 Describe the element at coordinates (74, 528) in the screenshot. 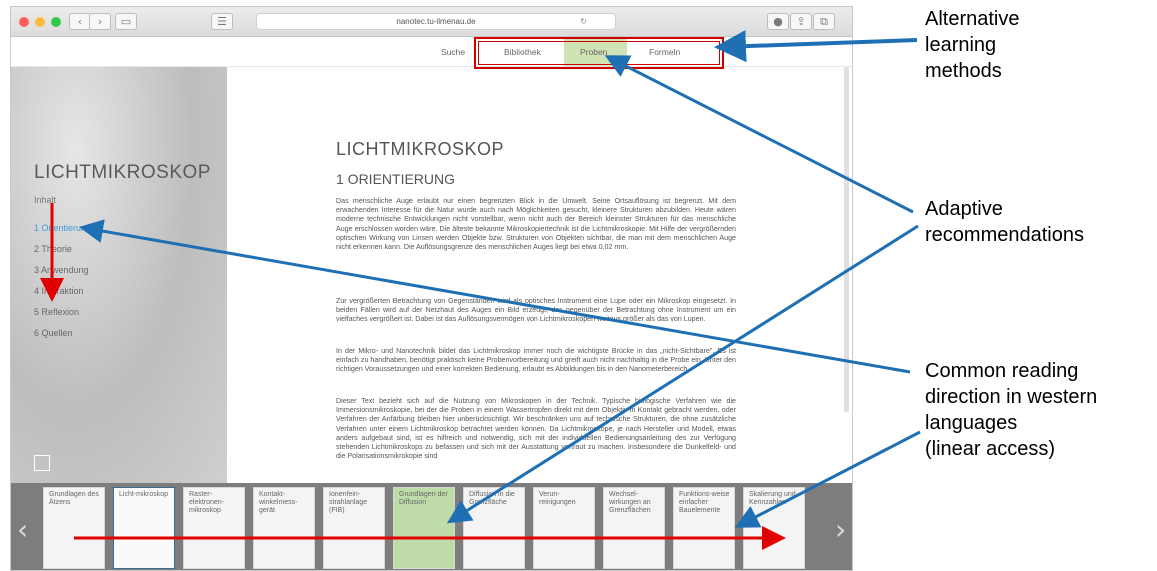

I see `carousel-card: Grundlagen des Ätzens` at that location.